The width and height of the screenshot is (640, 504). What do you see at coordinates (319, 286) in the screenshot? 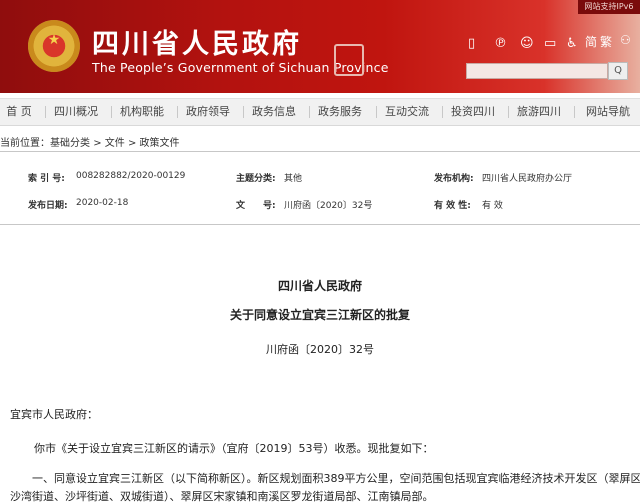
I see `document-issuer: 四川省人民政府` at bounding box center [319, 286].